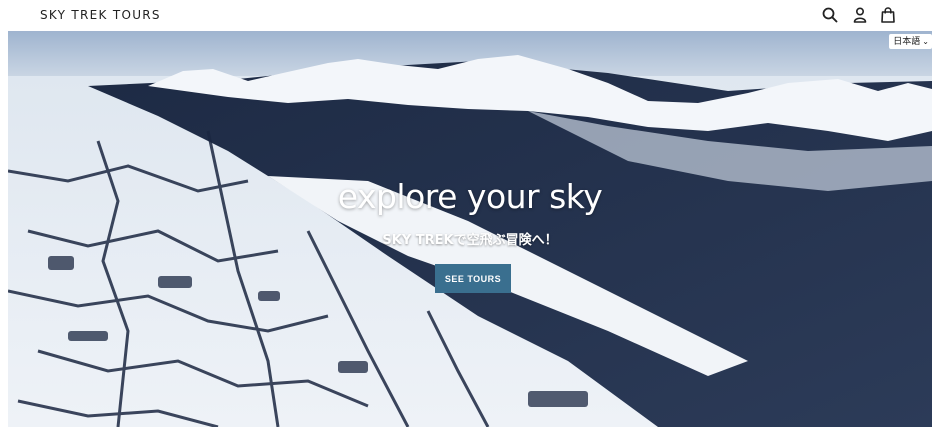 This screenshot has height=427, width=932. Describe the element at coordinates (925, 41) in the screenshot. I see `chevron-down-icon: ⌄` at that location.